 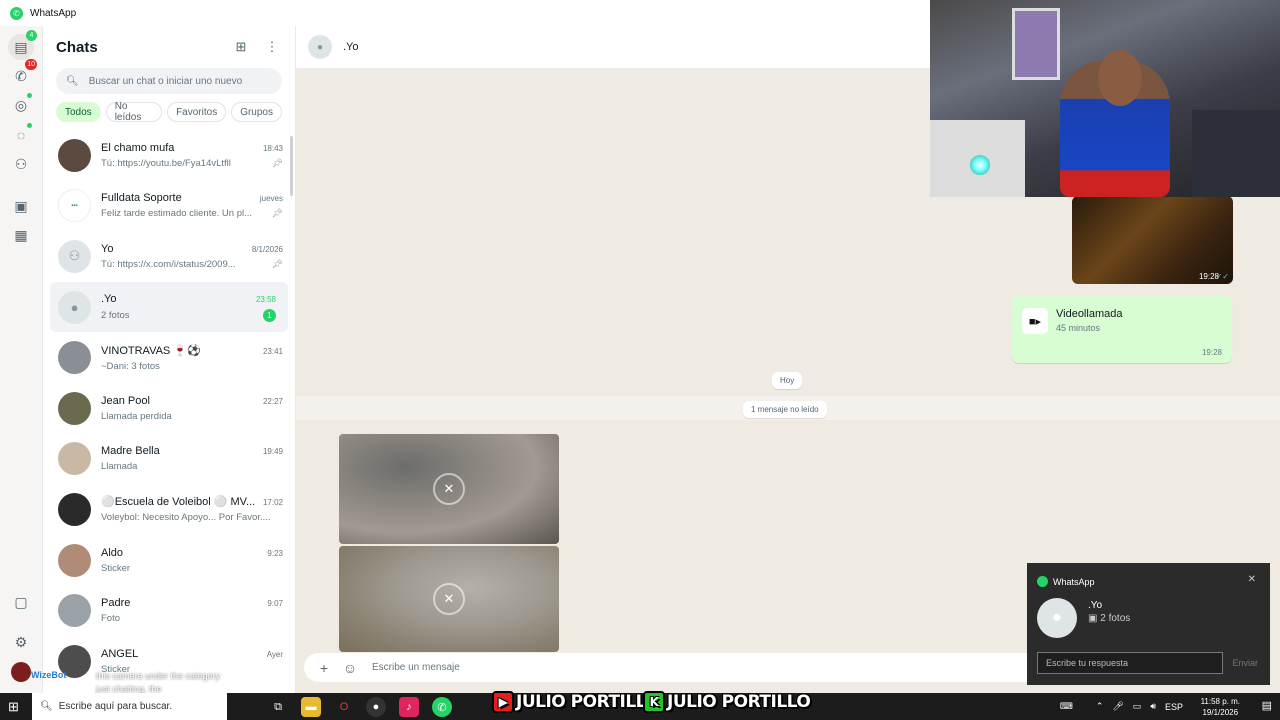 I want to click on communities-icon: ⚇, so click(x=21, y=163).